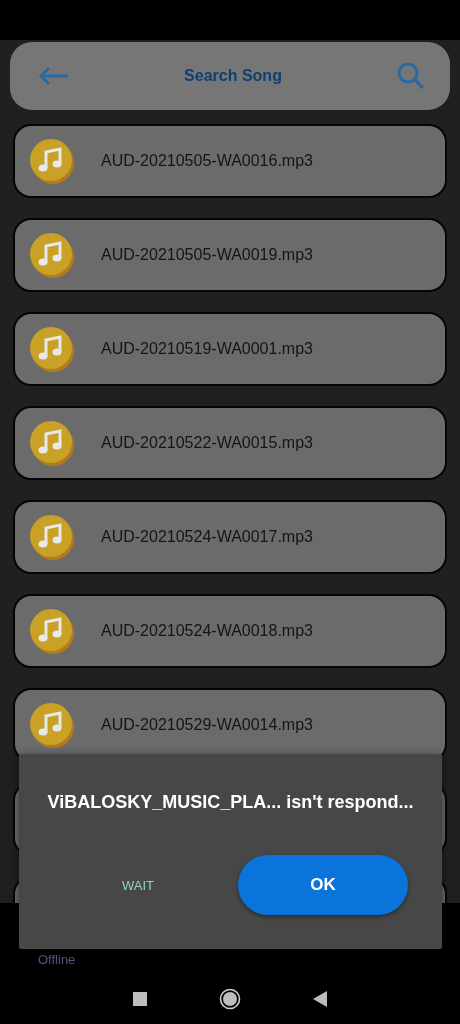 Image resolution: width=460 pixels, height=1024 pixels. What do you see at coordinates (57, 959) in the screenshot?
I see `status-label: Offline` at bounding box center [57, 959].